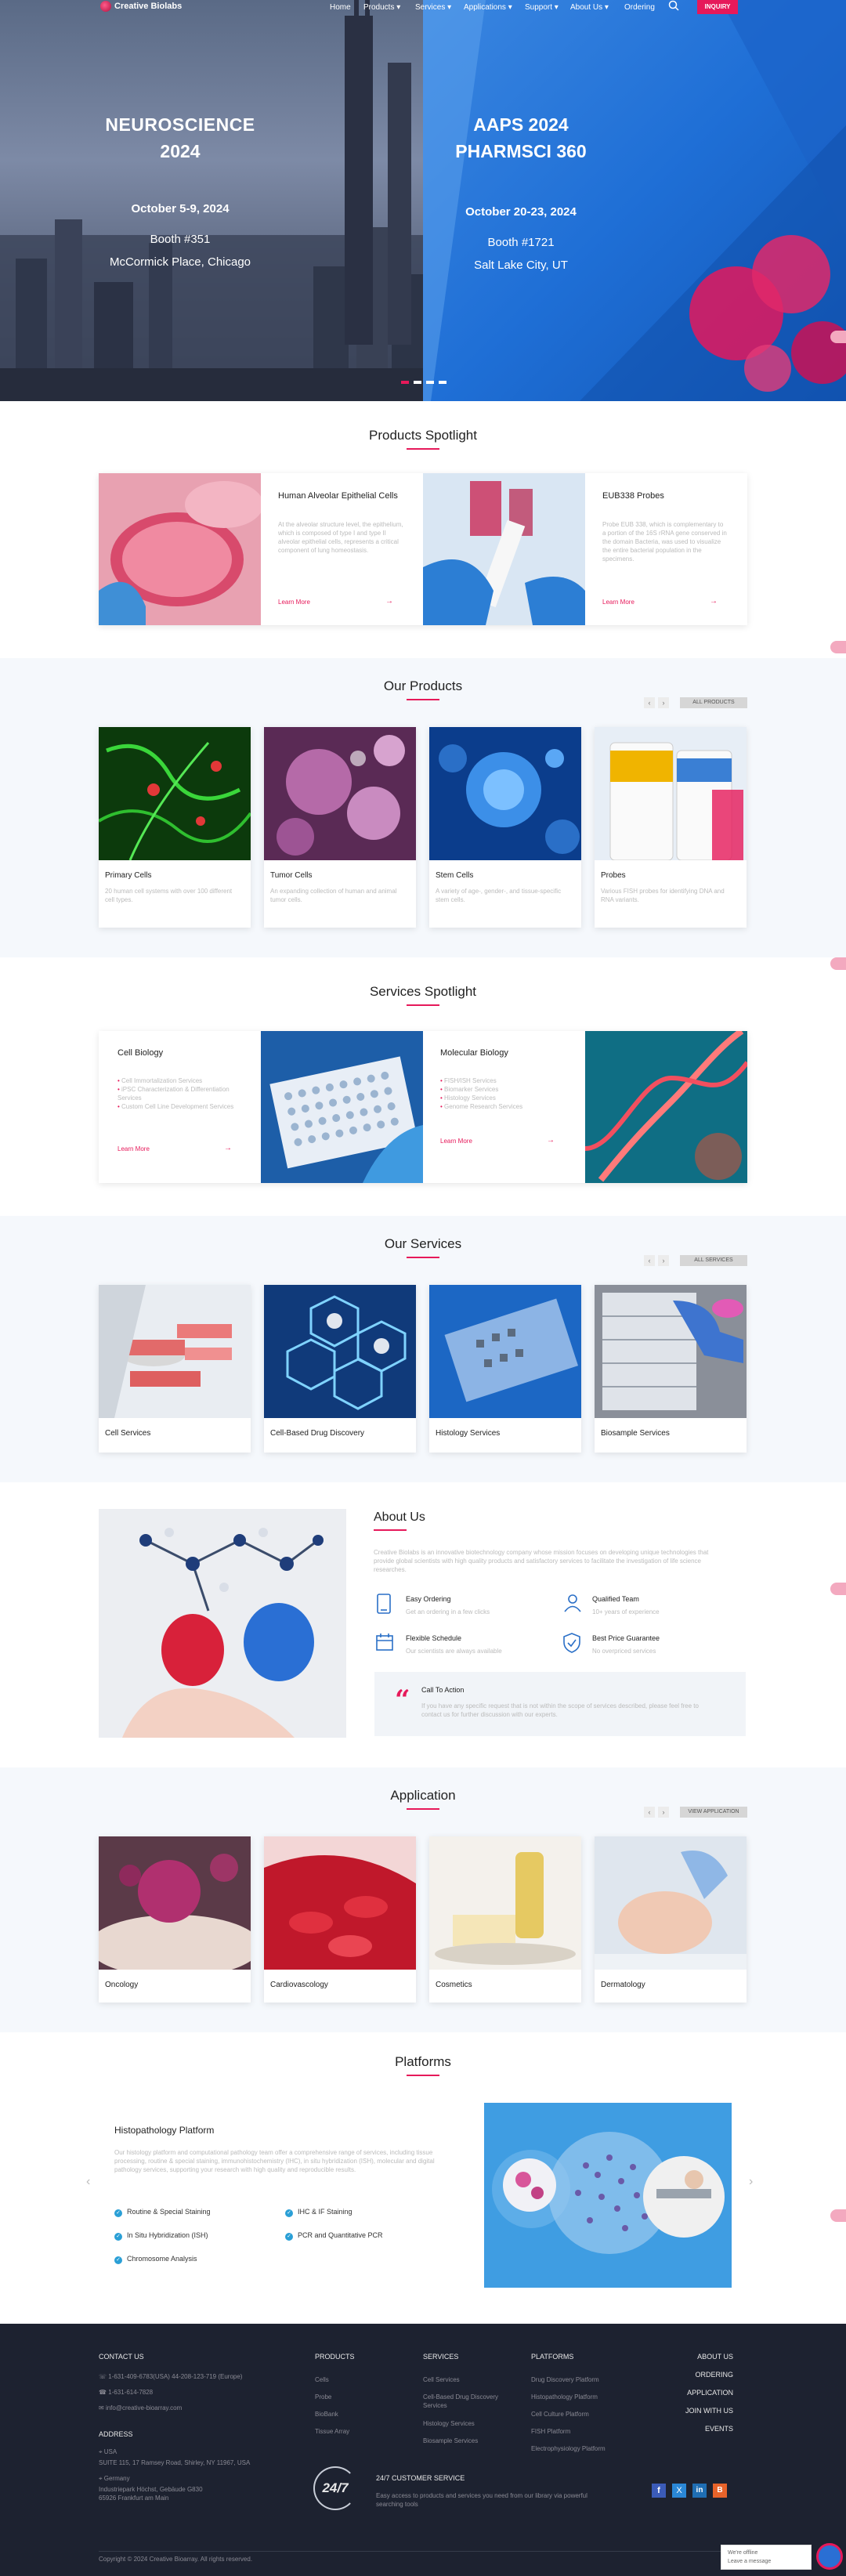 This screenshot has height=2576, width=846. What do you see at coordinates (565, 2379) in the screenshot?
I see `footer-link: Drug Discovery Platform` at bounding box center [565, 2379].